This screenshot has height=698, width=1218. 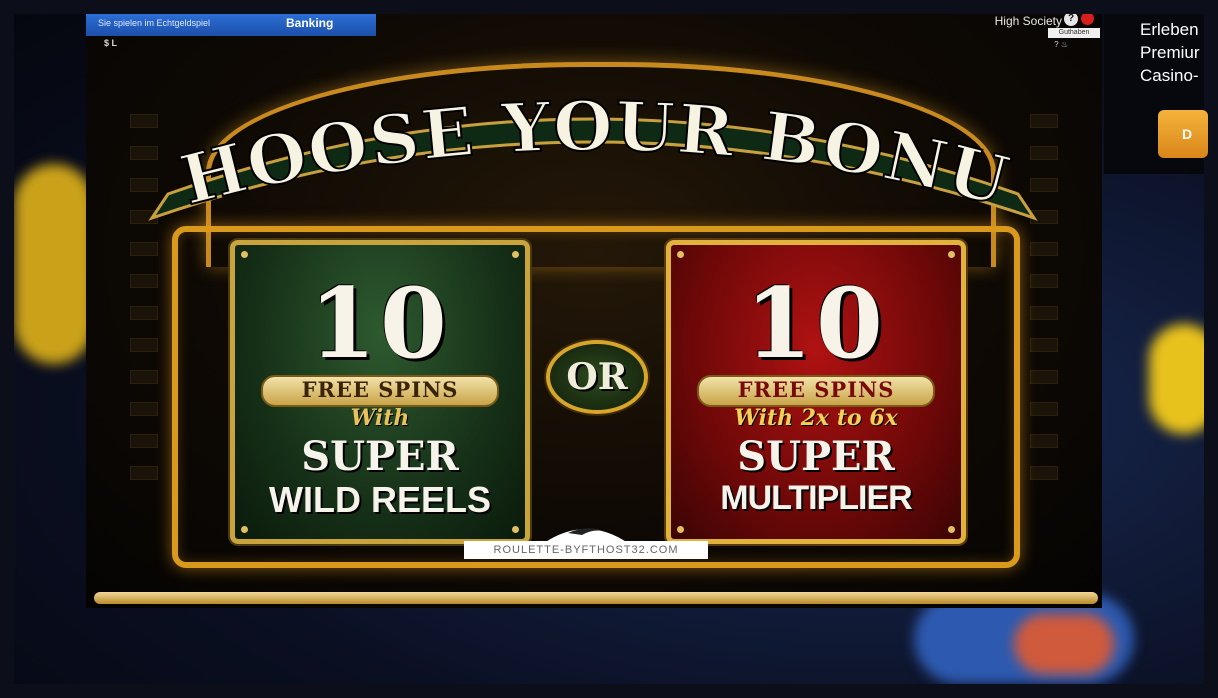 I want to click on side-ad-button: D, so click(x=1183, y=134).